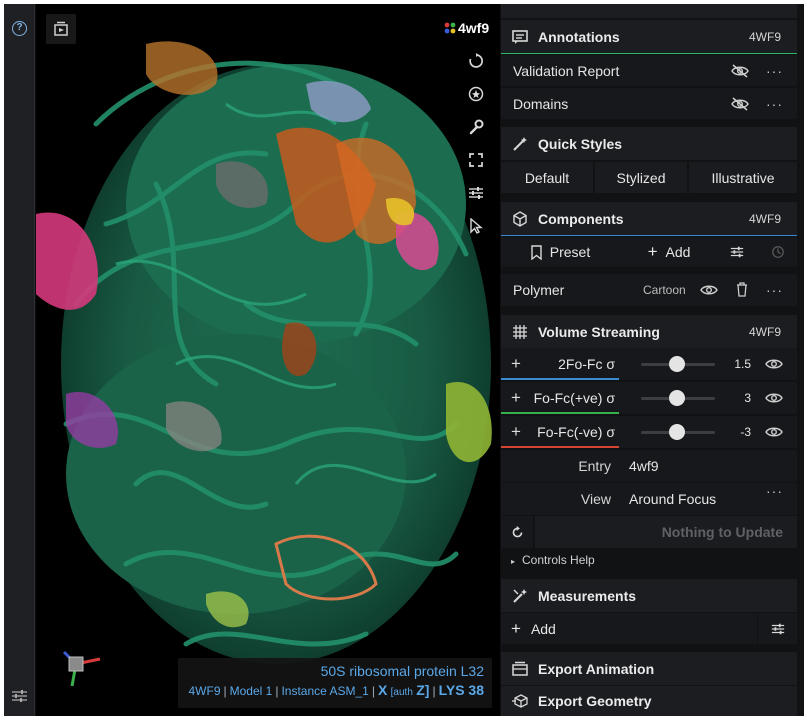  I want to click on pdb-id-badge: 4wf9, so click(467, 28).